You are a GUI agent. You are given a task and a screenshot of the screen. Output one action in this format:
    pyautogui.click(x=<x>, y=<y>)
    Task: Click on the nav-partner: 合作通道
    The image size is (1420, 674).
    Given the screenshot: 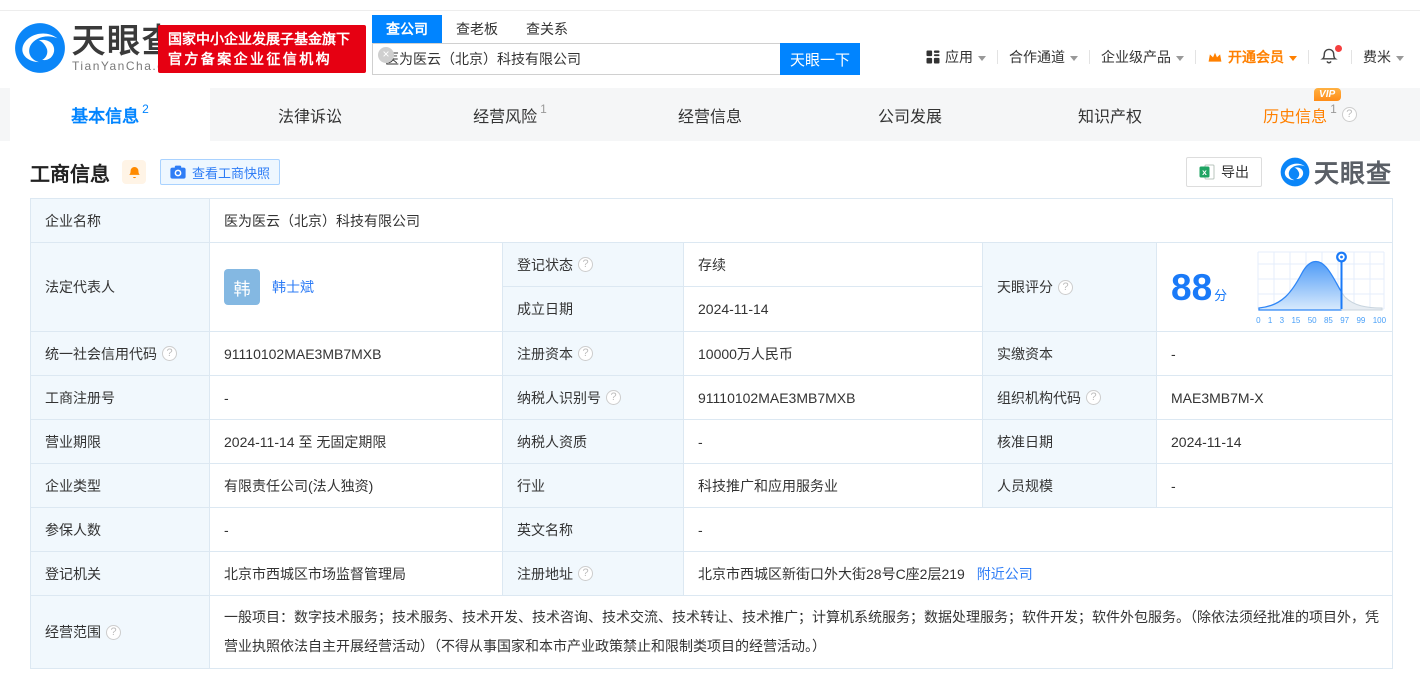 What is the action you would take?
    pyautogui.click(x=1043, y=57)
    